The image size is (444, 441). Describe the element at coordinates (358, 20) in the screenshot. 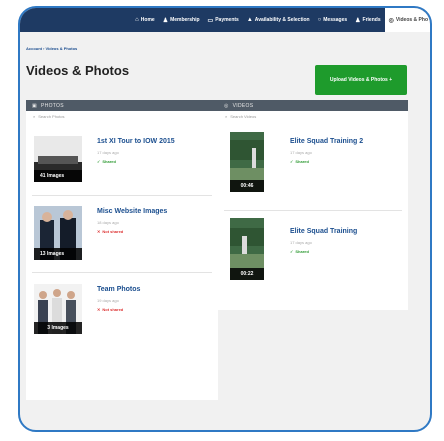

I see `friends-icon: ♟` at that location.